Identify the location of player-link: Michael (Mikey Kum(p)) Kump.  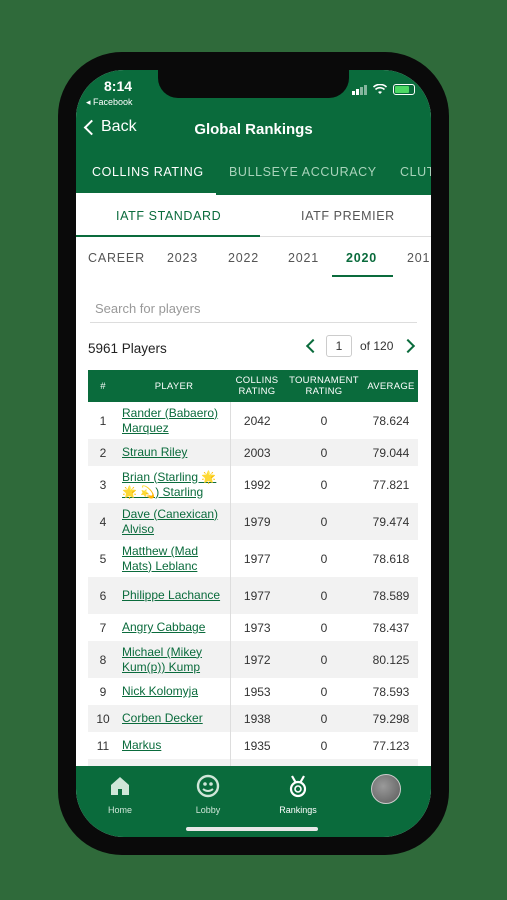
(174, 659).